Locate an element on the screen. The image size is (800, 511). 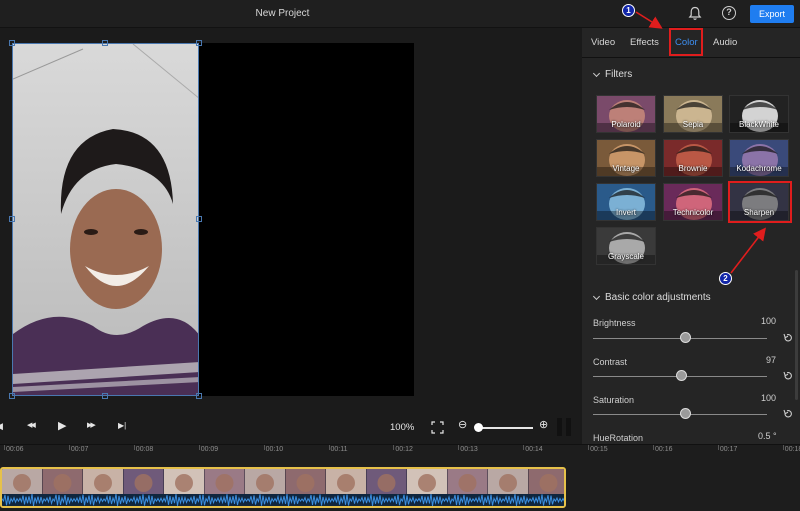
zoom-slider-knob is located at coordinates (479, 427).